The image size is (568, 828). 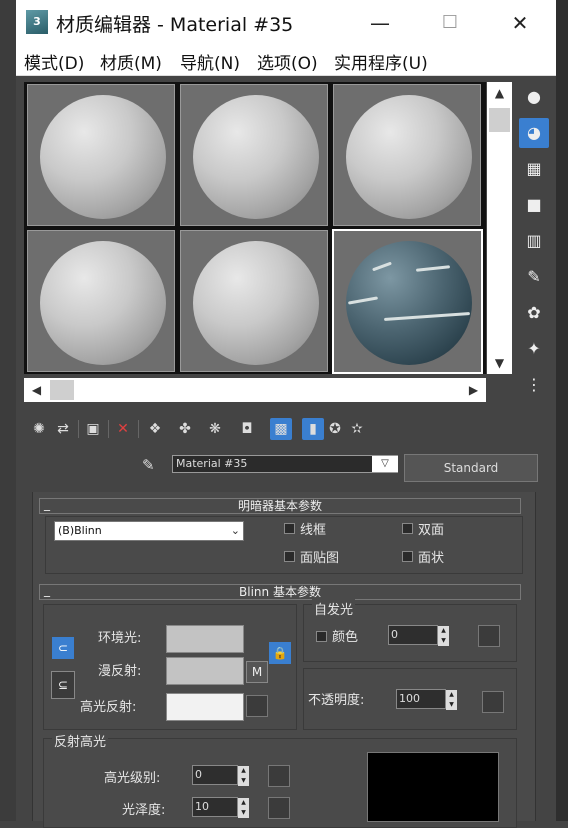 I want to click on self-illumination-color-checkbox, so click(x=321, y=636).